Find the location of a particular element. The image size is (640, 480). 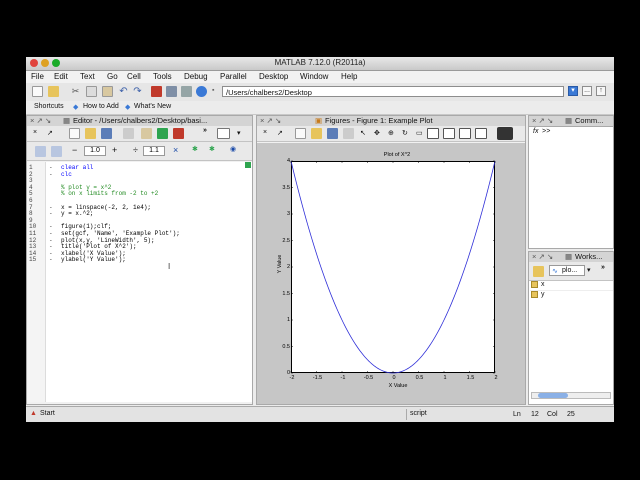

menu-desktop: Desktop is located at coordinates (273, 76).